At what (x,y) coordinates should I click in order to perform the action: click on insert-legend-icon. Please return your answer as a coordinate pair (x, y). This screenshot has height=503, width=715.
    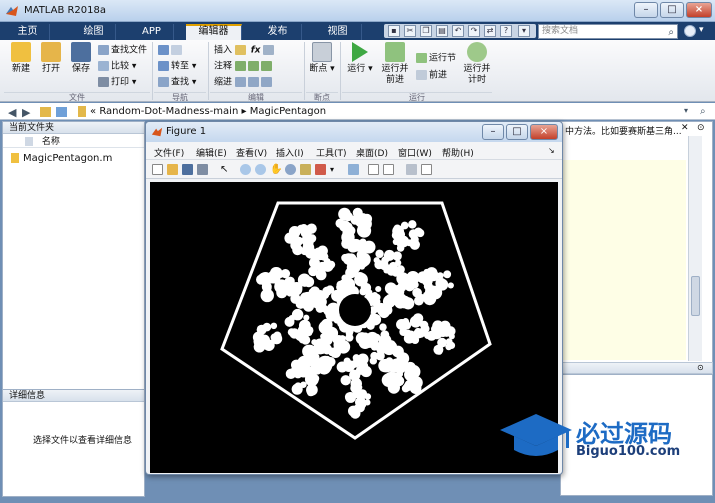
    Looking at the image, I should click on (388, 169).